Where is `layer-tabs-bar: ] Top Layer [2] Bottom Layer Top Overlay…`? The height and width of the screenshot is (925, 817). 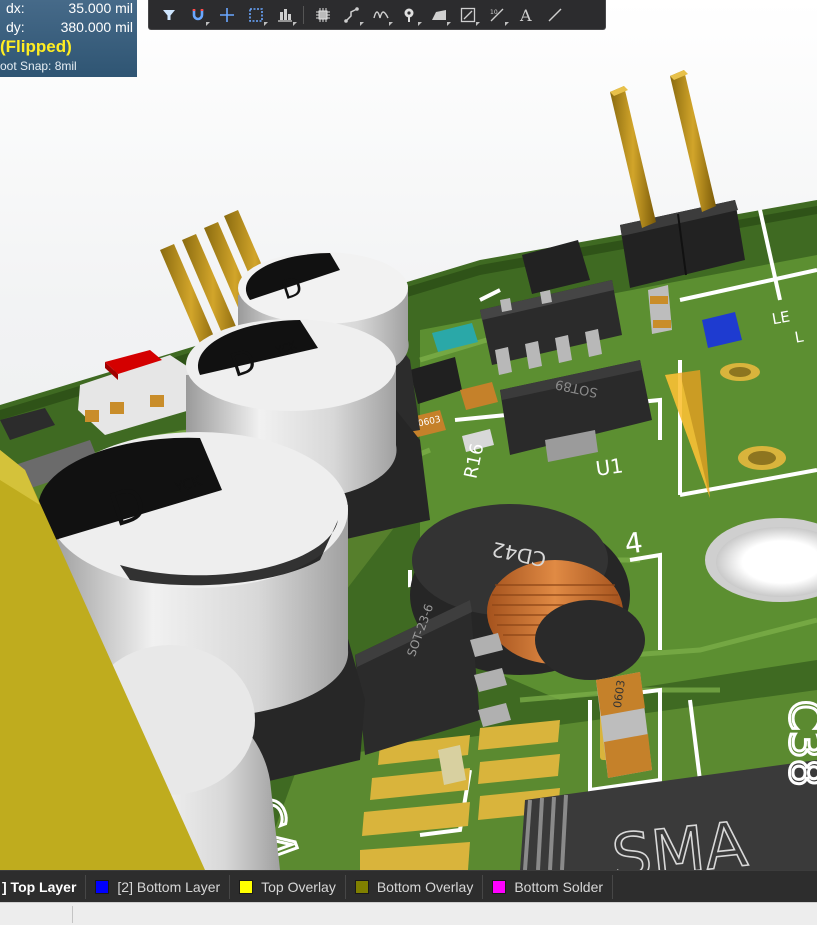 layer-tabs-bar: ] Top Layer [2] Bottom Layer Top Overlay… is located at coordinates (408, 886).